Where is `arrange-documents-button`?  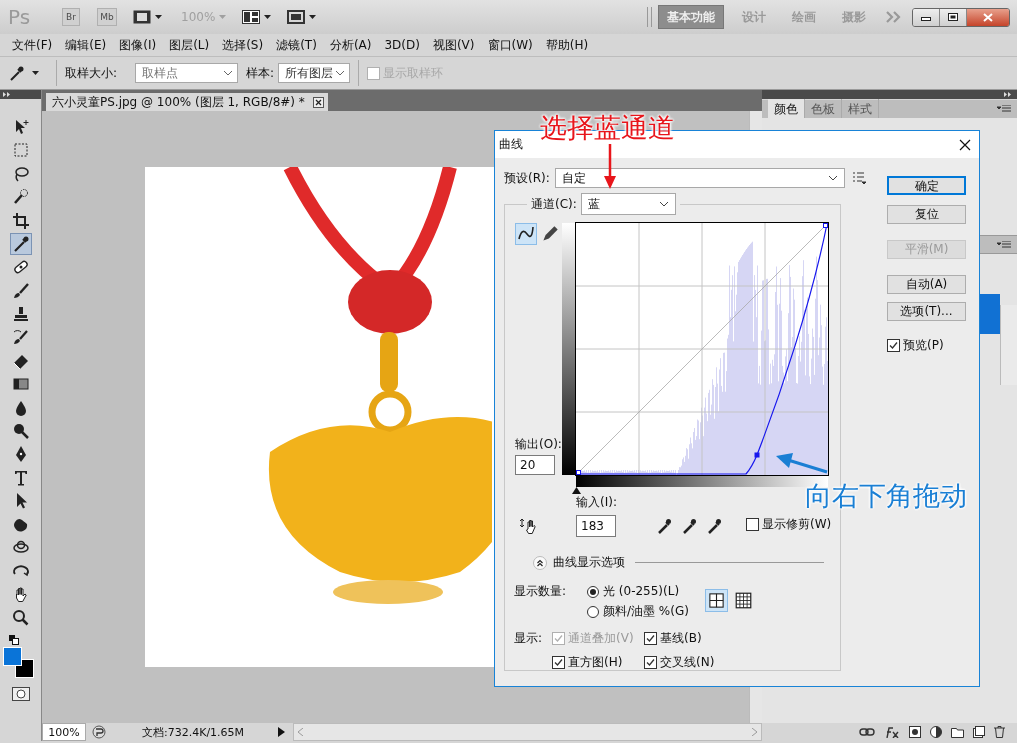 arrange-documents-button is located at coordinates (257, 17).